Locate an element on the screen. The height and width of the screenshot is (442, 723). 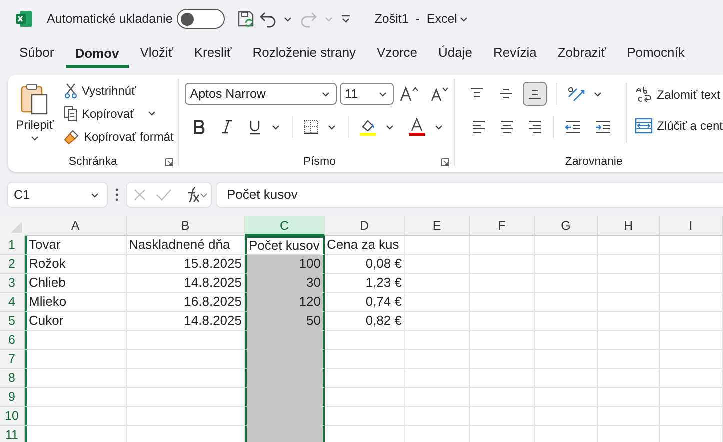
decrease-font-size-icon is located at coordinates (439, 94).